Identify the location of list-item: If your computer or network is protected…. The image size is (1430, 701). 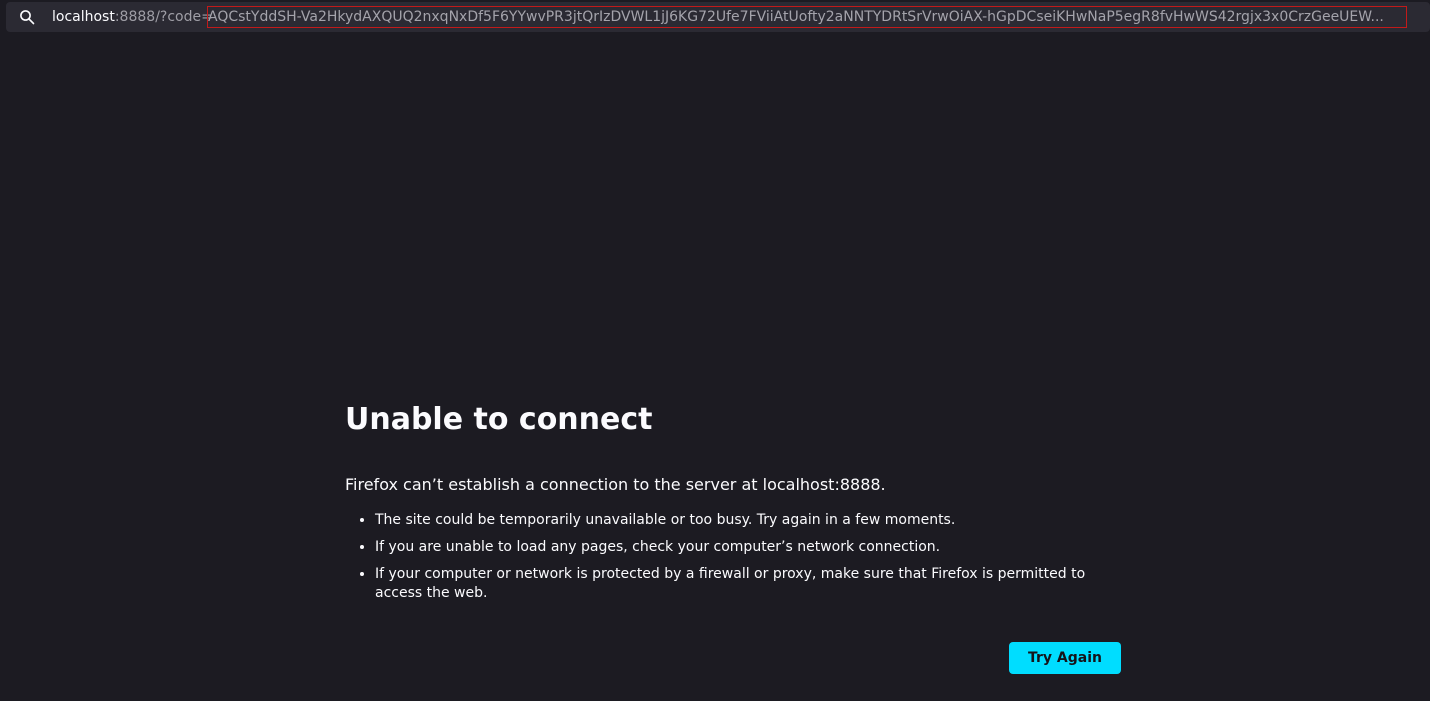
(748, 584).